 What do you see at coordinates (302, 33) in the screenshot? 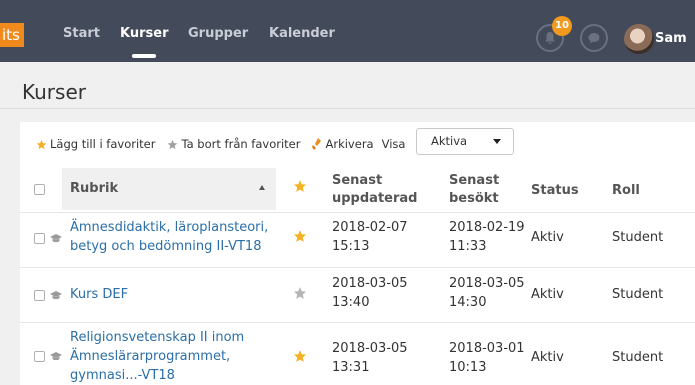
I see `nav-item-kalender: Kalender` at bounding box center [302, 33].